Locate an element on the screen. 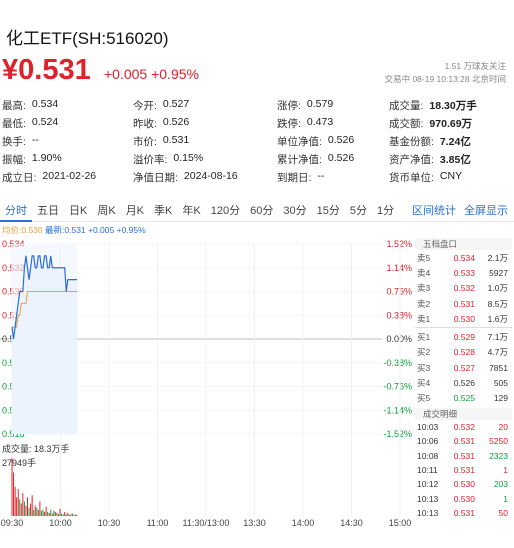 The width and height of the screenshot is (514, 548). follow-count: 1.51 万球友关注 is located at coordinates (445, 66).